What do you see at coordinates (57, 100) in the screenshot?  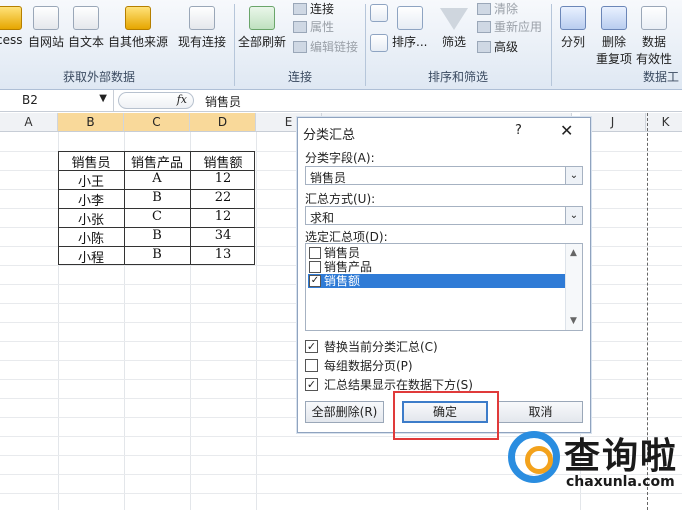 I see `name-box: B2 ▼` at bounding box center [57, 100].